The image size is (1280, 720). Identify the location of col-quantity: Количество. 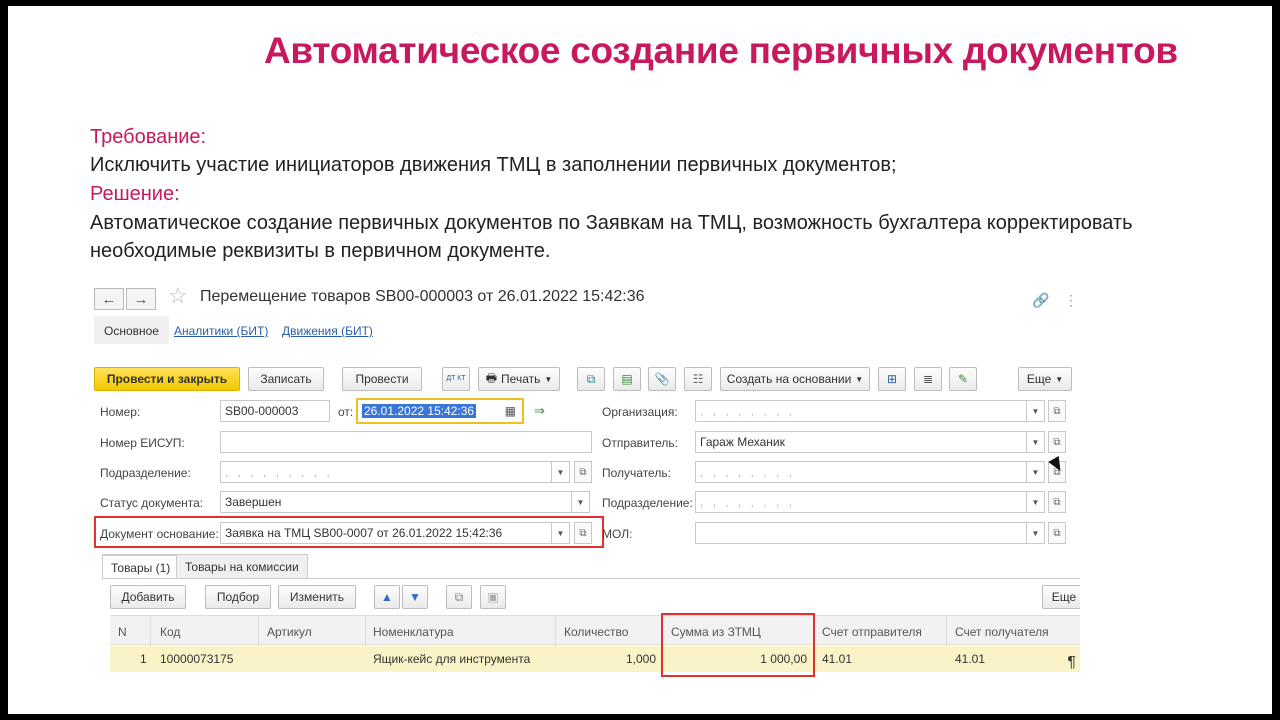
(596, 632).